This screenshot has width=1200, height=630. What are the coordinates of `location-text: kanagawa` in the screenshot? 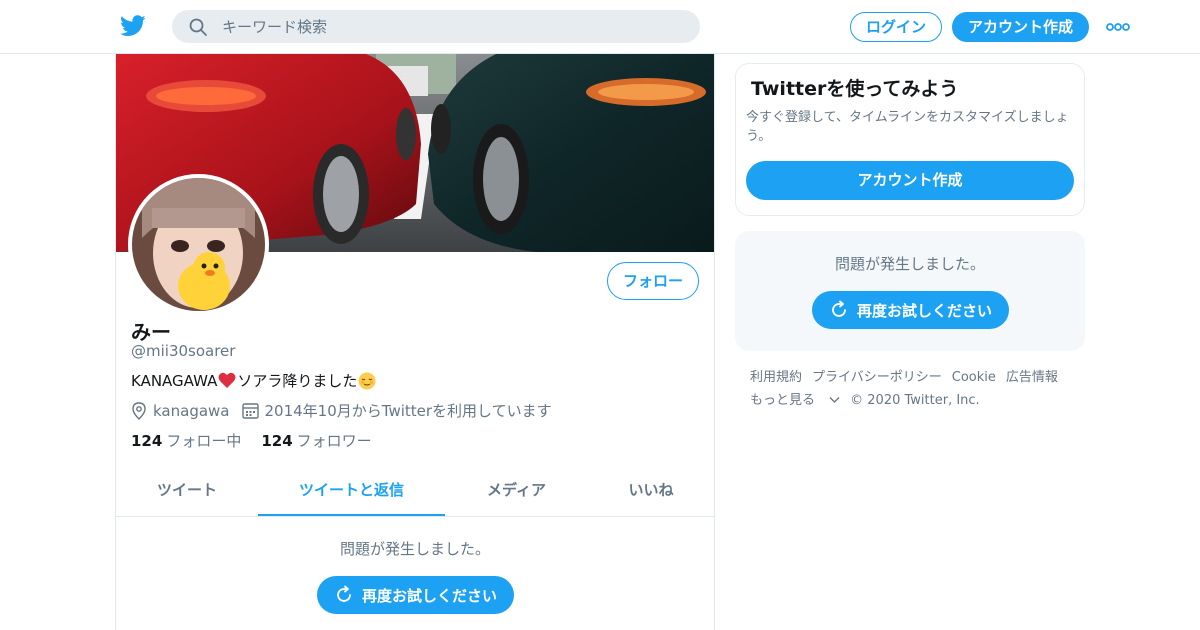 It's located at (191, 410).